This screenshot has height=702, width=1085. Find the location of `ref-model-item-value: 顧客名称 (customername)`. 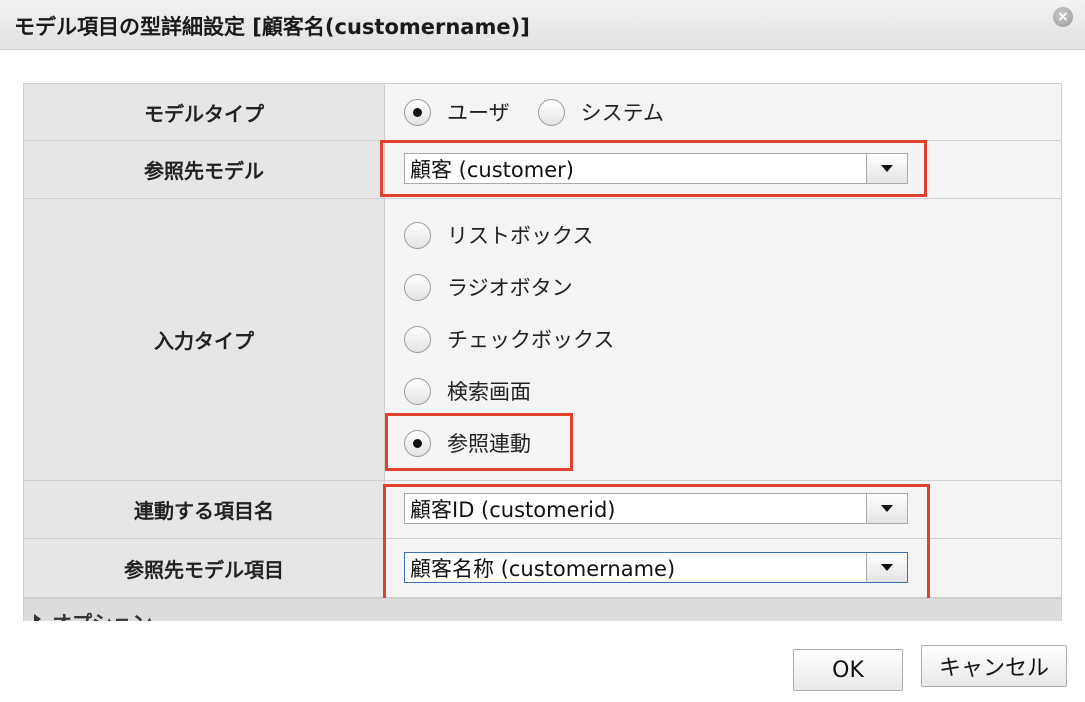

ref-model-item-value: 顧客名称 (customername) is located at coordinates (543, 568).